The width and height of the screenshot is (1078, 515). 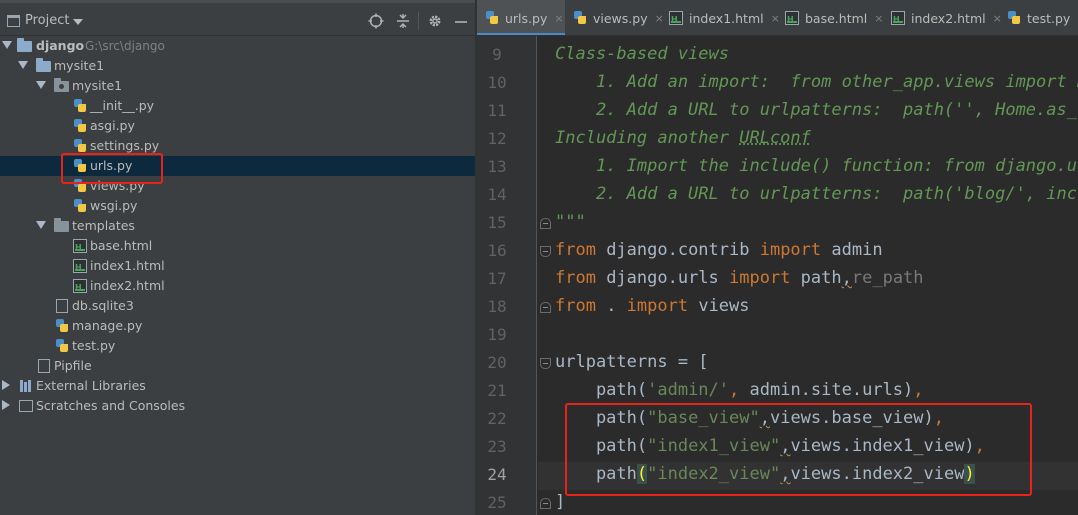 I want to click on hide-icon, so click(x=461, y=21).